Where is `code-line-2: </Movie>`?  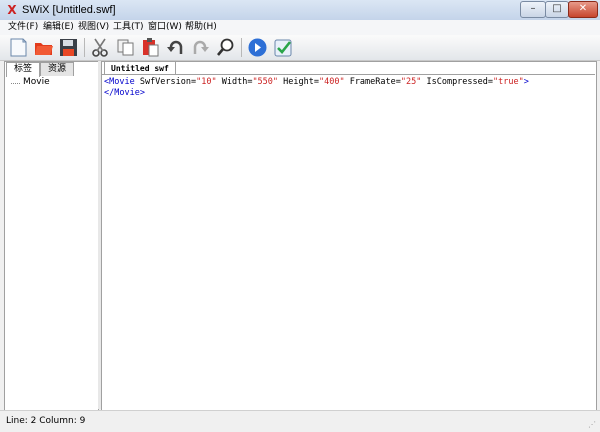 code-line-2: </Movie> is located at coordinates (316, 93).